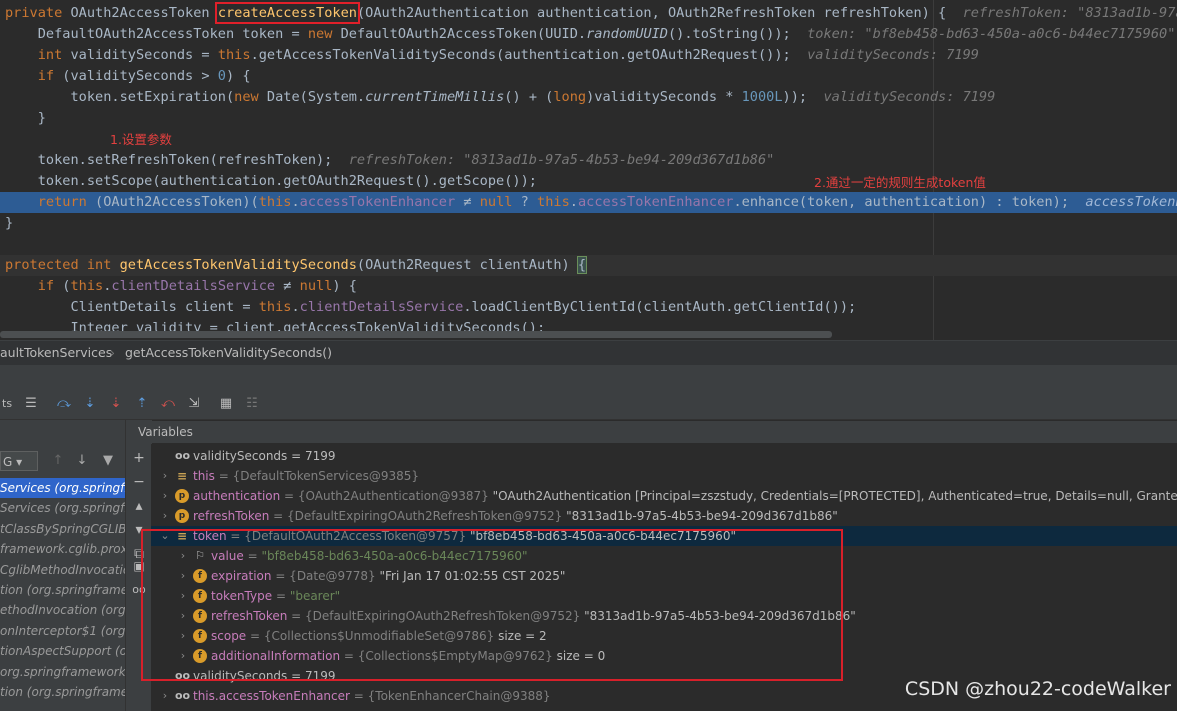 The height and width of the screenshot is (711, 1177). Describe the element at coordinates (588, 405) in the screenshot. I see `debug-toolbar: ts ☰ ⤼ ⇣ ⇣ ⇡ ⤺ ⇲ ▦ ☷` at that location.